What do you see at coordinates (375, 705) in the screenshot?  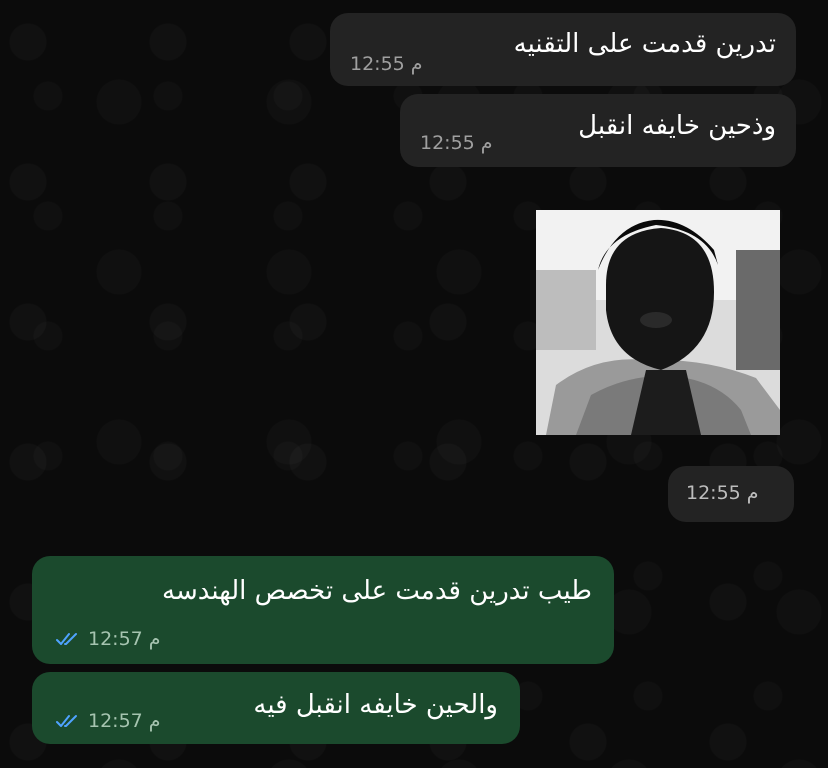 I see `message-text: والحين خايفه انقبل فيه` at bounding box center [375, 705].